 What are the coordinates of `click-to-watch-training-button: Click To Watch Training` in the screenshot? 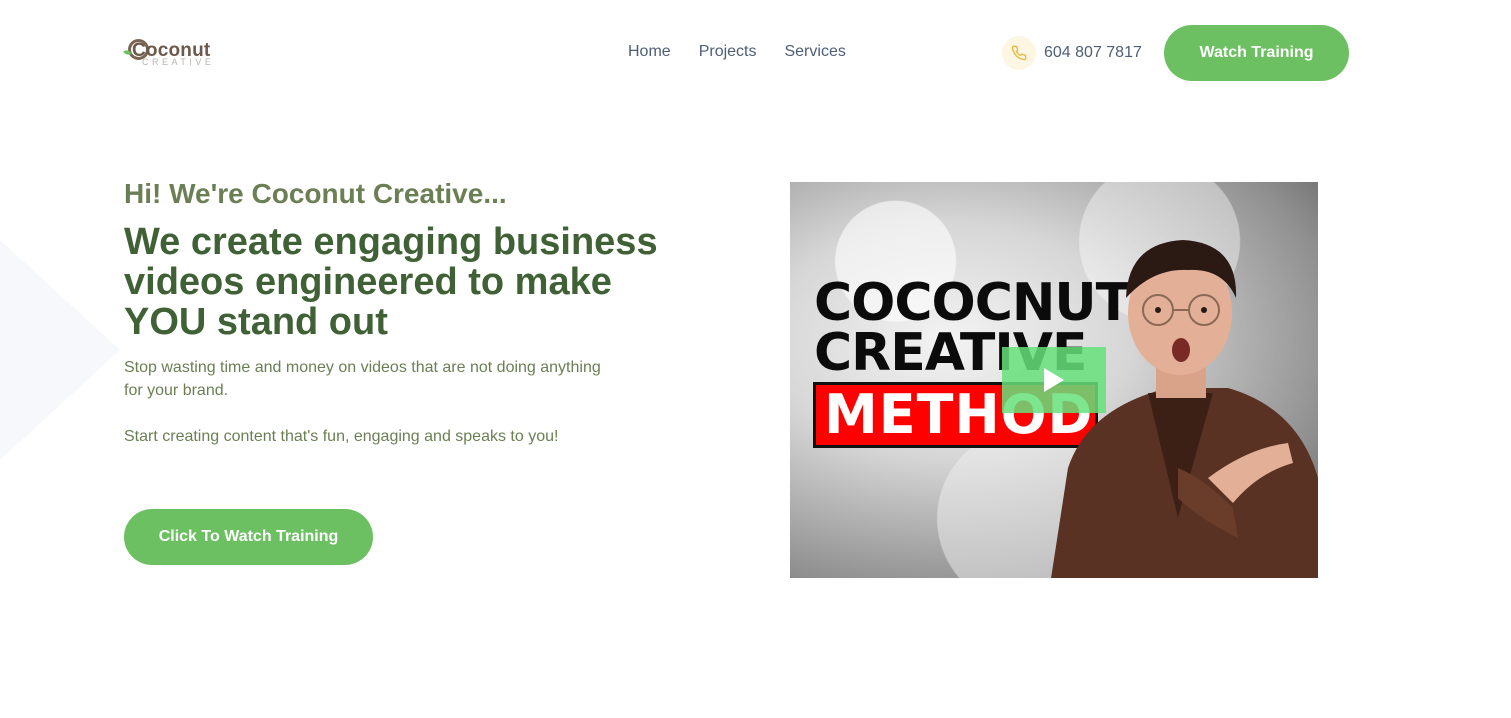 It's located at (248, 537).